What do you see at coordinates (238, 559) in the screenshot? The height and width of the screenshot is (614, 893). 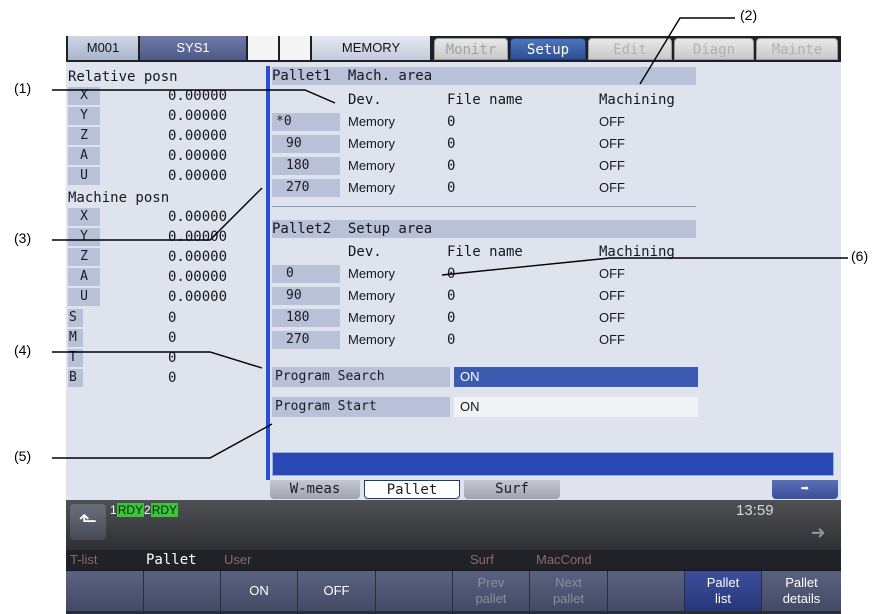 I see `menu-label-user: User` at bounding box center [238, 559].